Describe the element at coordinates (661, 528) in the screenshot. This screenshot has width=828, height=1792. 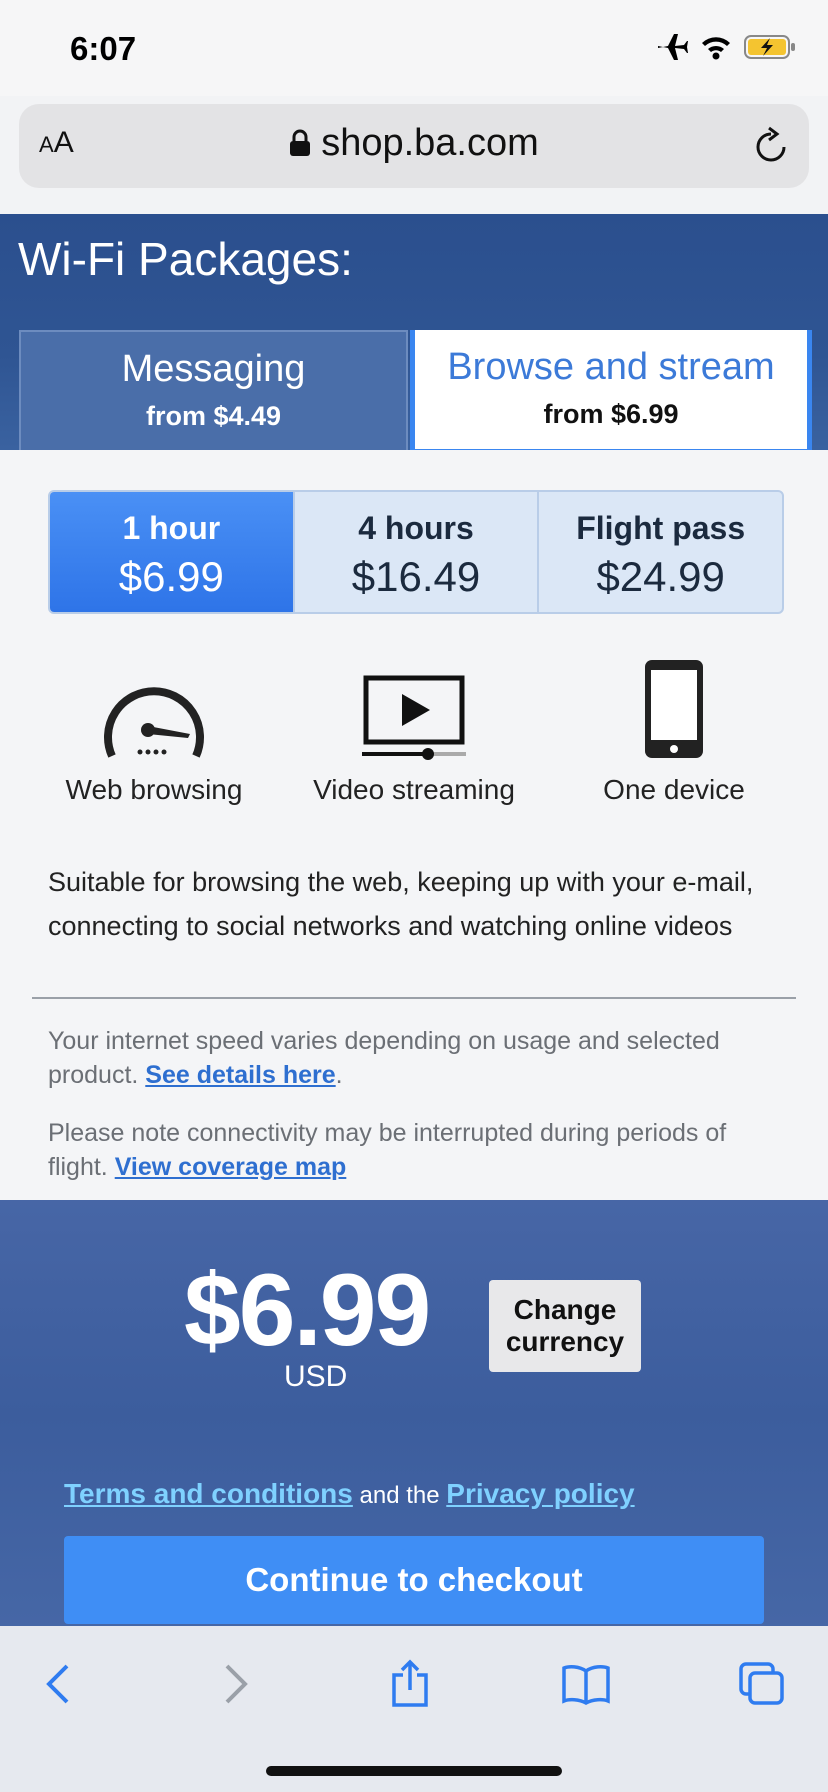
I see `duration-name: Flight pass` at that location.